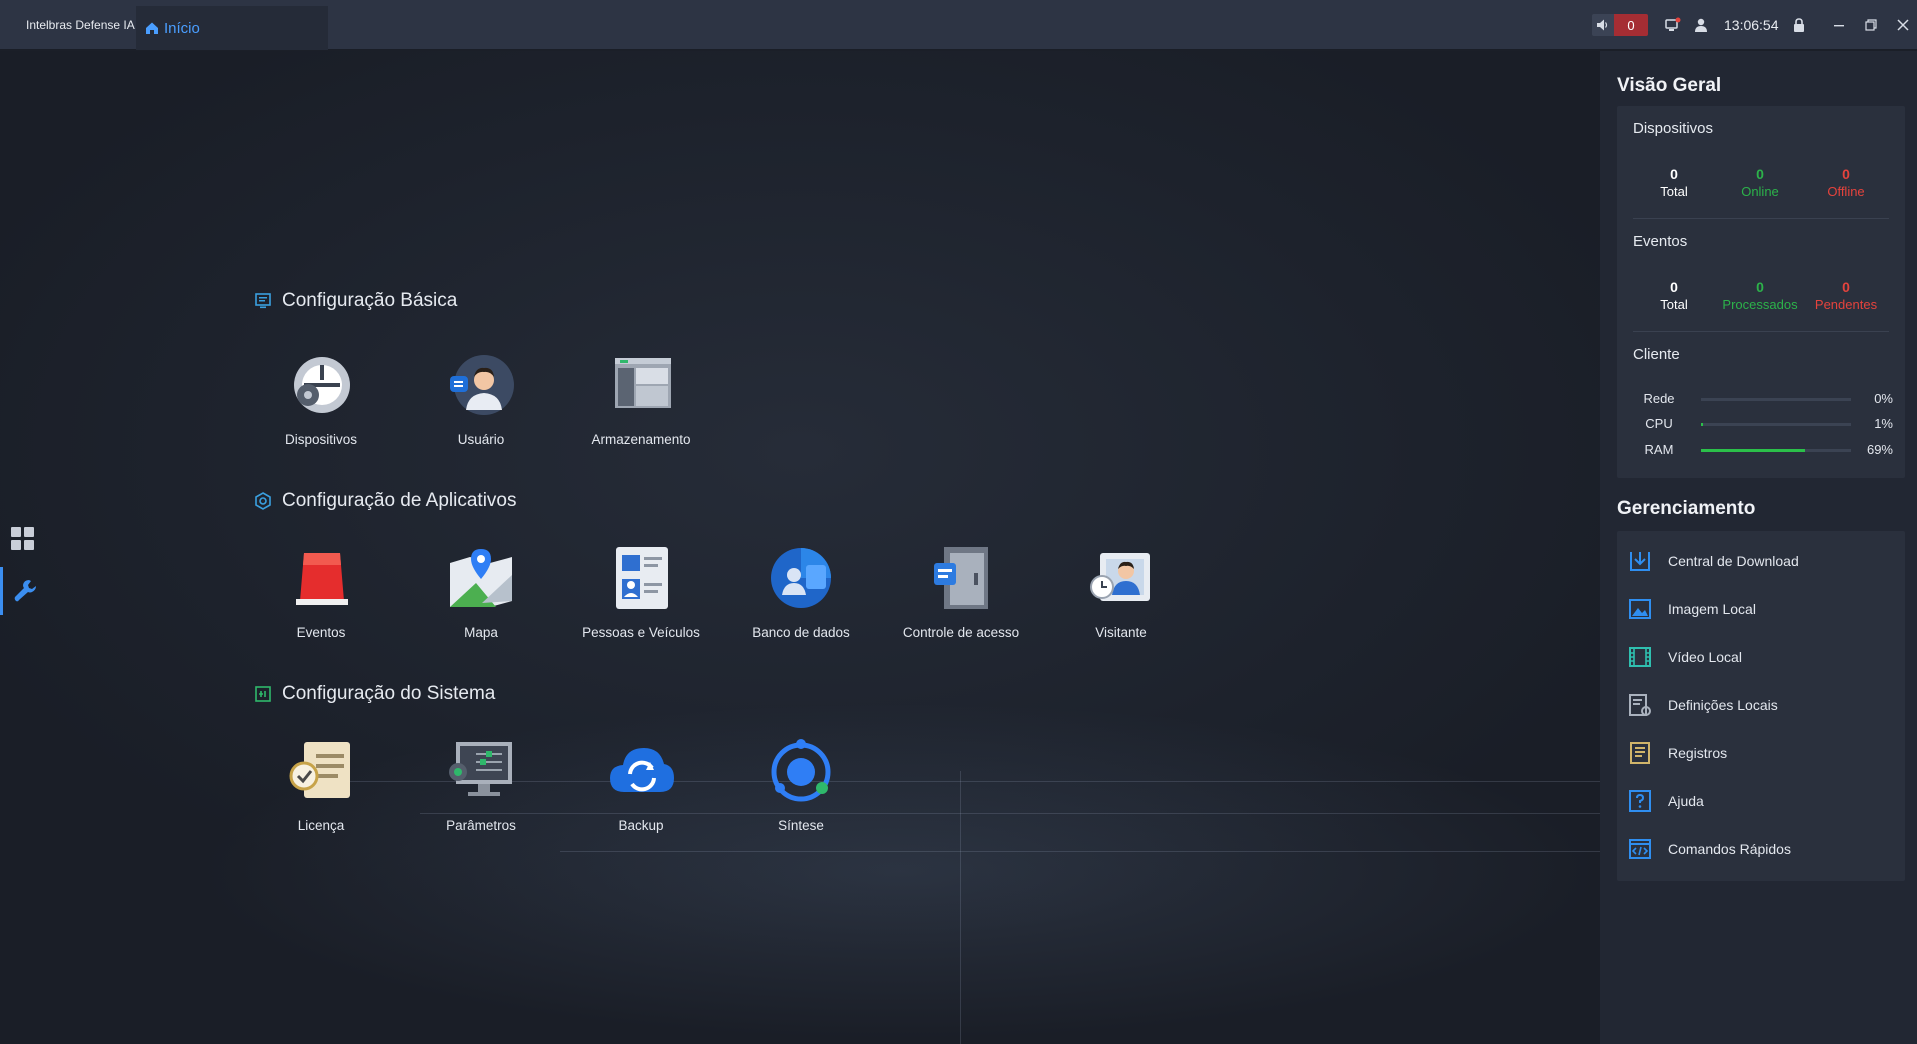 This screenshot has width=1917, height=1044. Describe the element at coordinates (1751, 25) in the screenshot. I see `clock: 13:06:54` at that location.